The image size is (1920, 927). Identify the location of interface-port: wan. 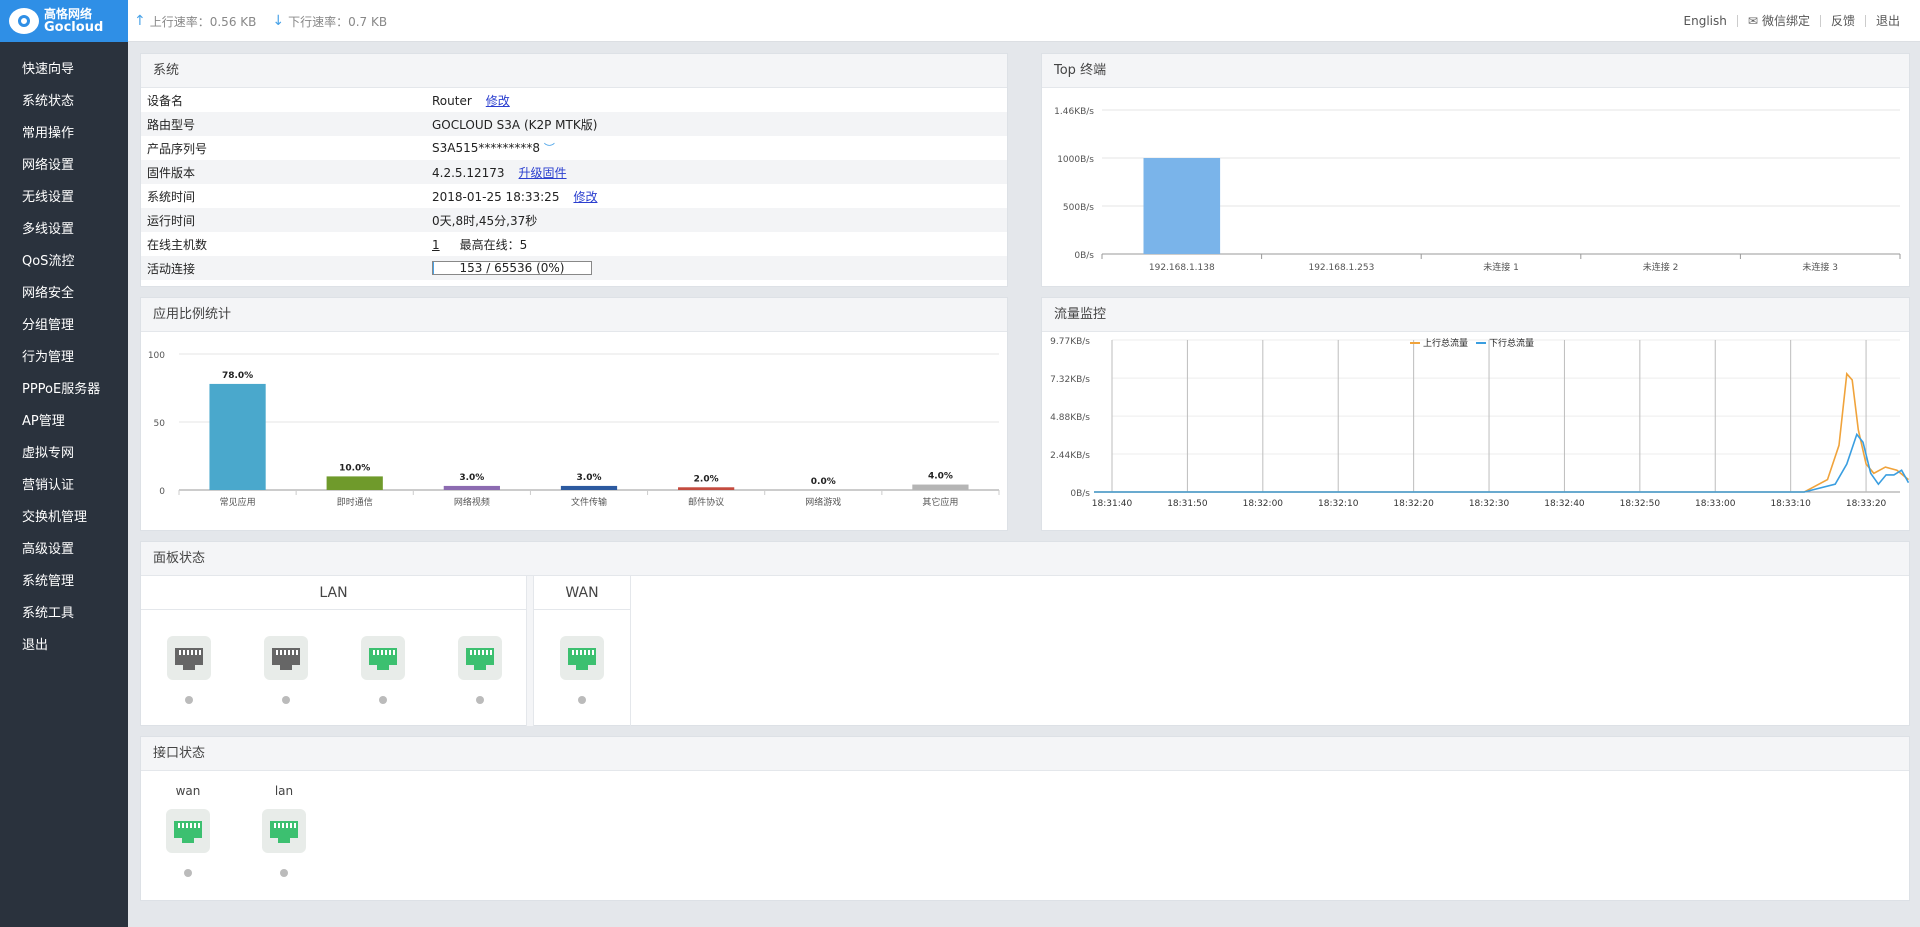
(188, 830).